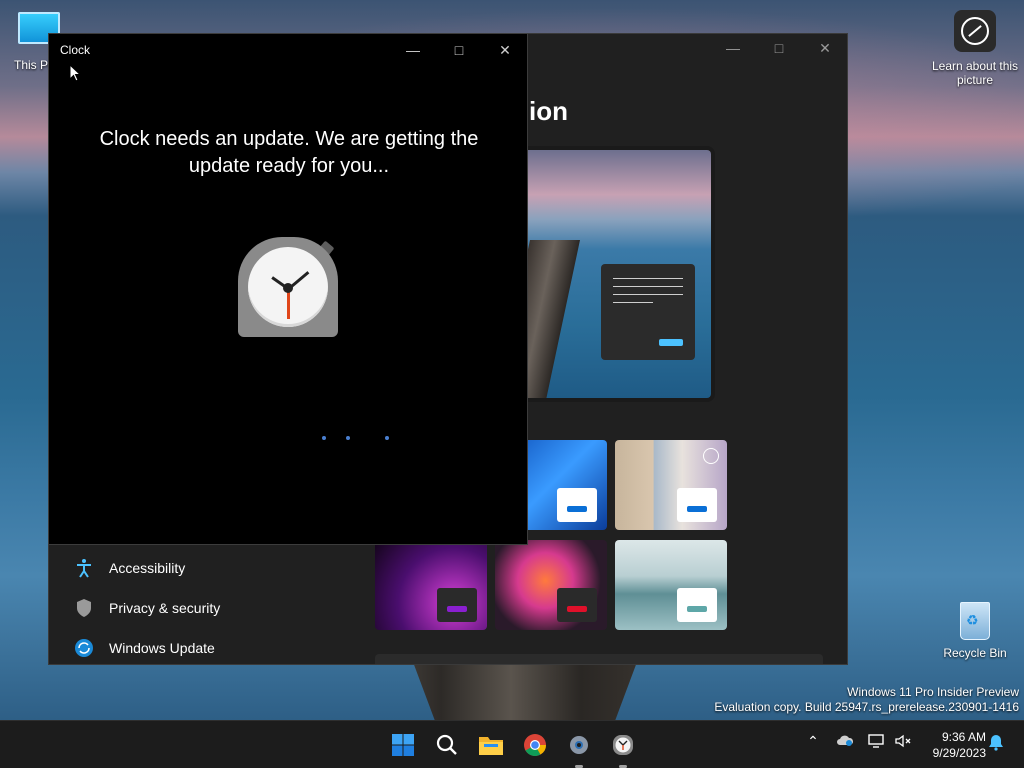  Describe the element at coordinates (975, 31) in the screenshot. I see `learn-about-picture-icon` at that location.